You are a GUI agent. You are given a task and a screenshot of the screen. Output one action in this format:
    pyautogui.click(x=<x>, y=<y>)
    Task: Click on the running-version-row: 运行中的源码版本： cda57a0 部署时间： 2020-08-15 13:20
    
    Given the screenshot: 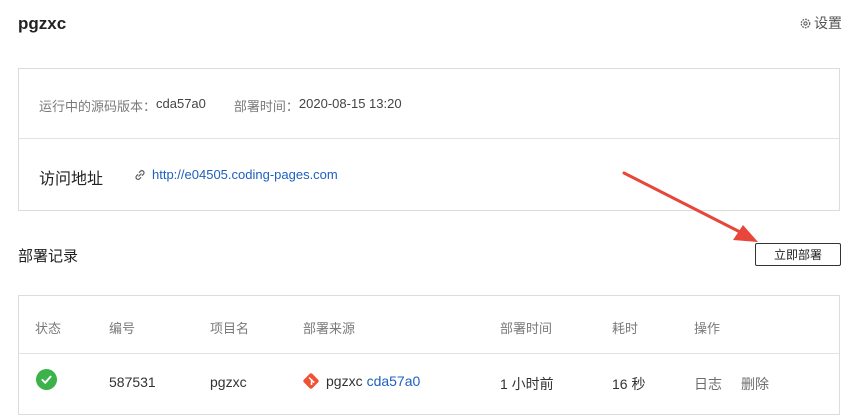 What is the action you would take?
    pyautogui.click(x=220, y=105)
    